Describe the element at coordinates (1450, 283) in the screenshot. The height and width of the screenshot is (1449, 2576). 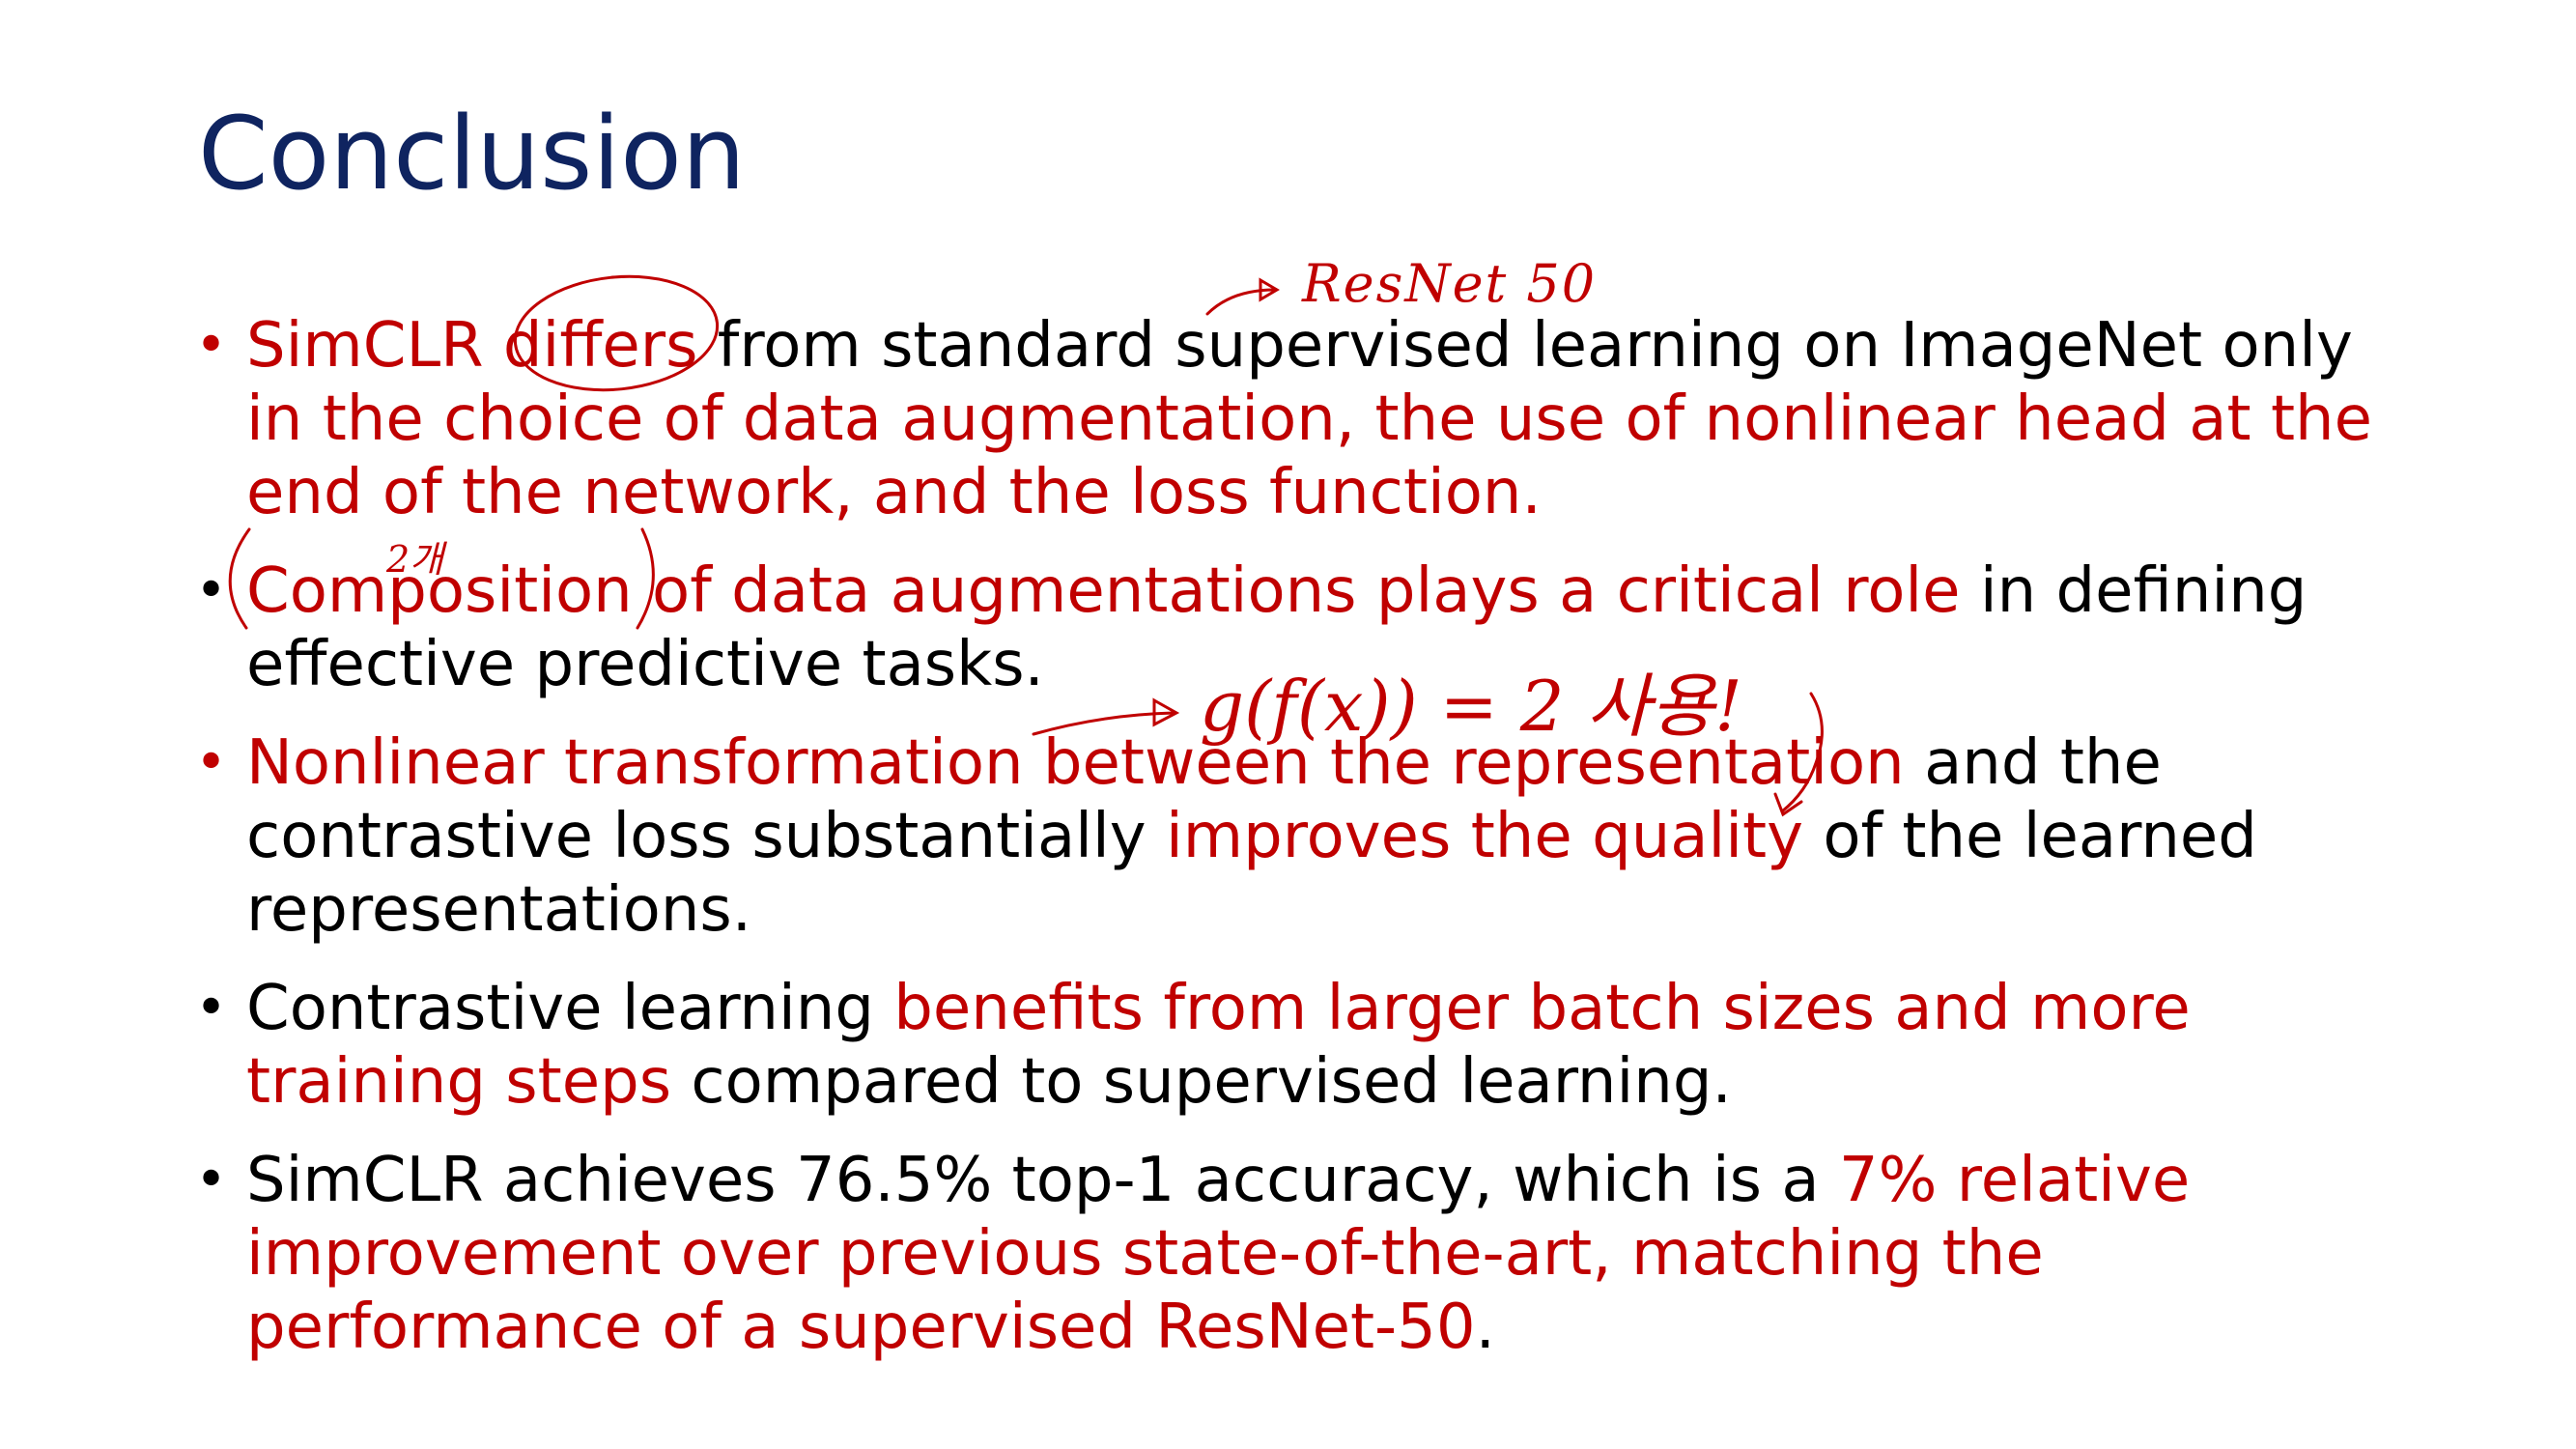
I see `annotation-resnet: ResNet 50` at that location.